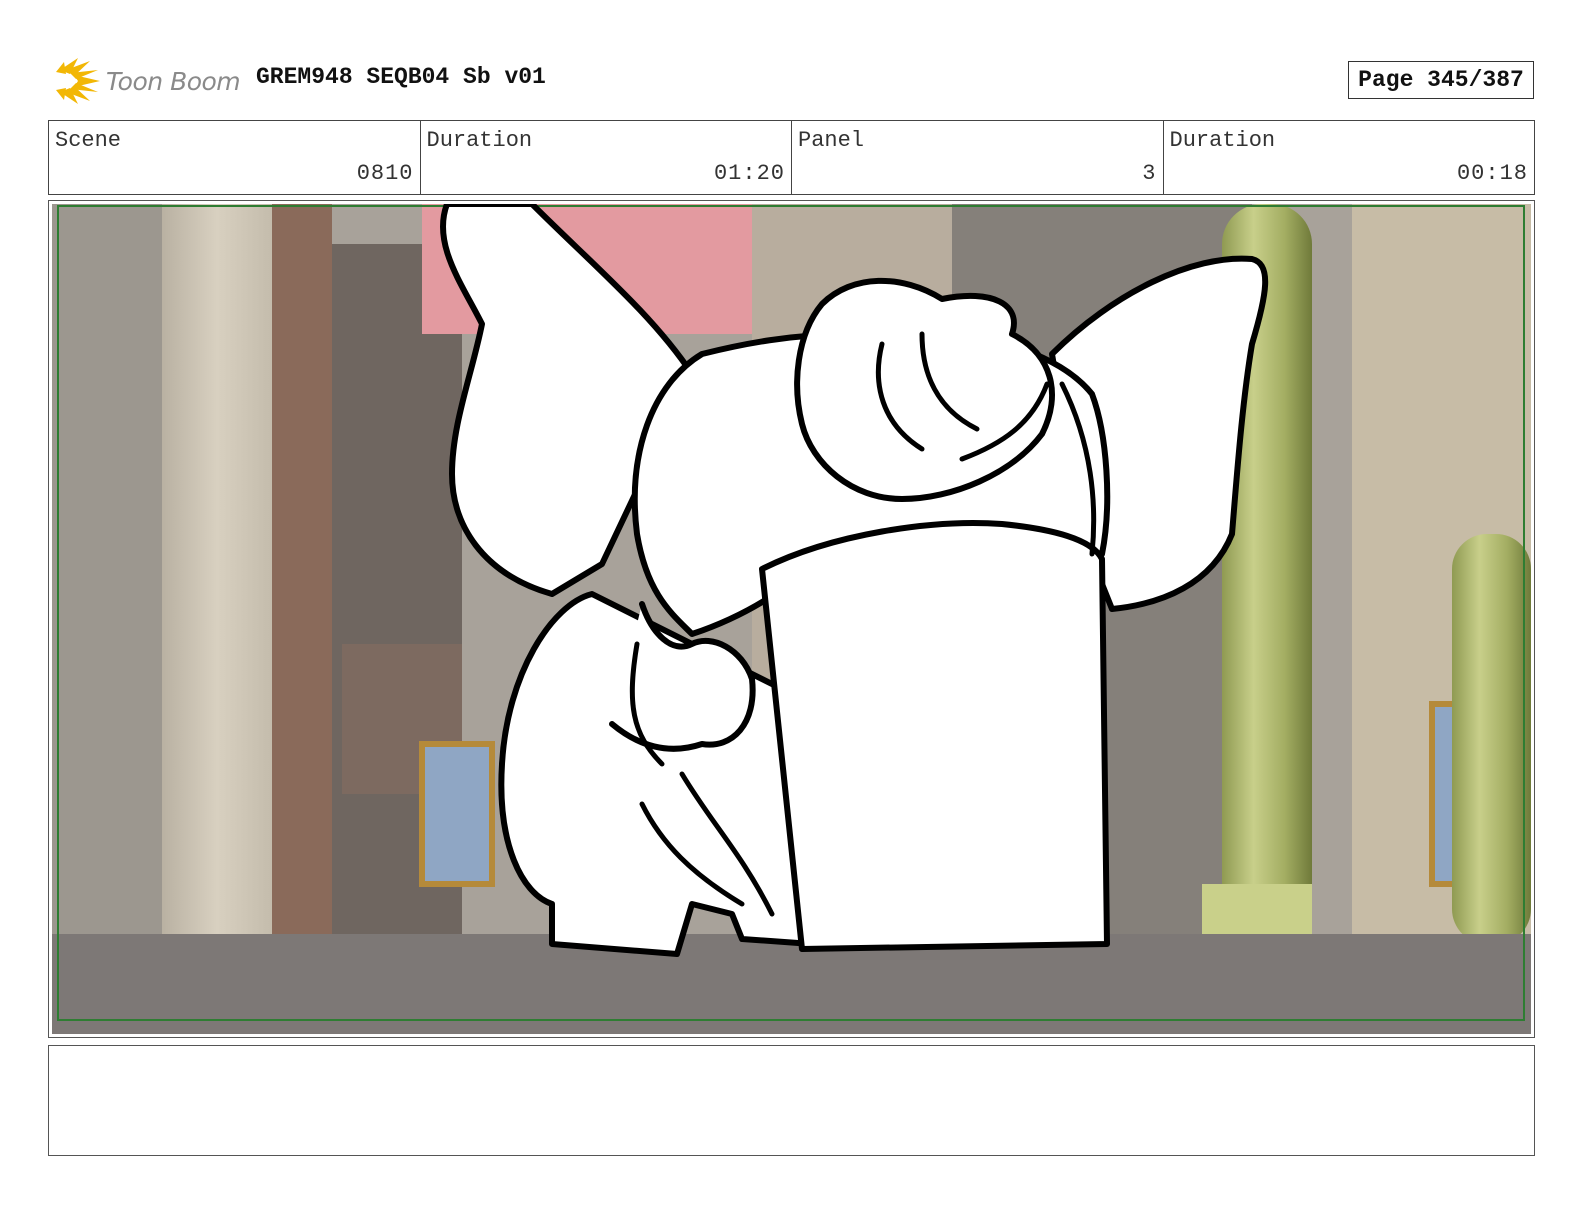 The width and height of the screenshot is (1584, 1224). Describe the element at coordinates (457, 814) in the screenshot. I see `blue-window-left` at that location.